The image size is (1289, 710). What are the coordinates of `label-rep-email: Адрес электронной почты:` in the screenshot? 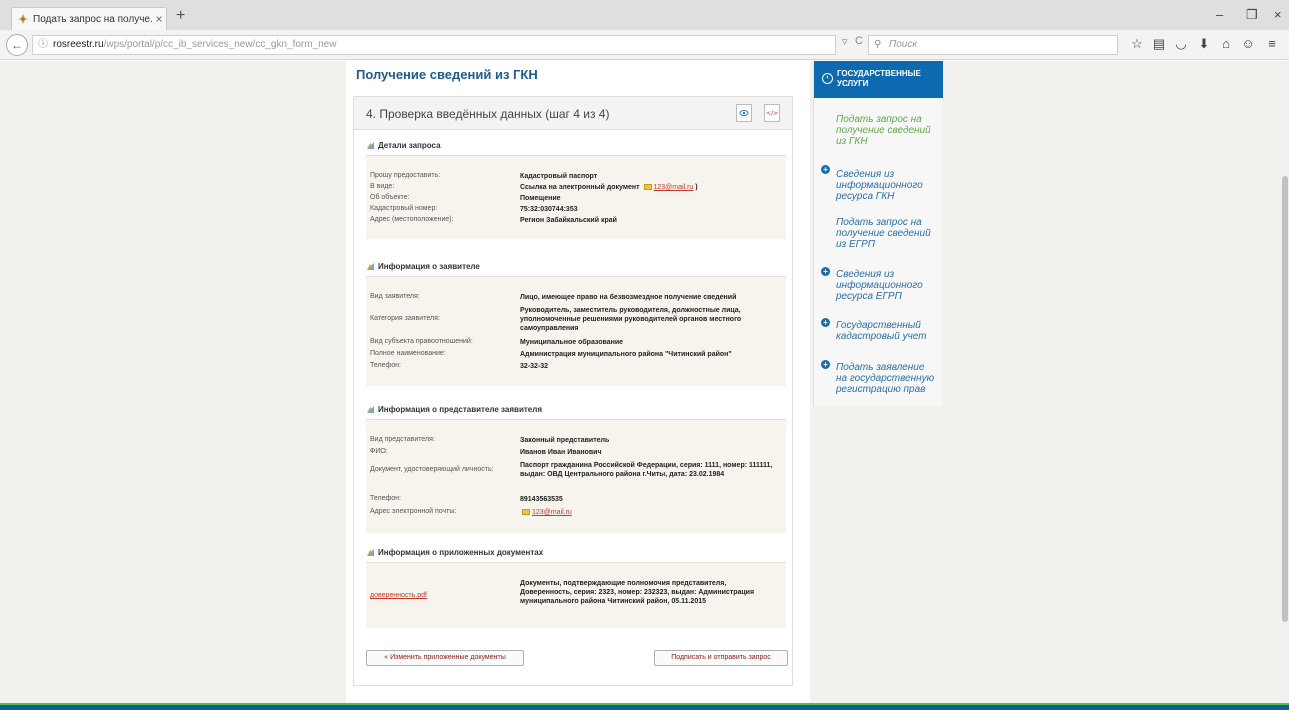 It's located at (413, 511).